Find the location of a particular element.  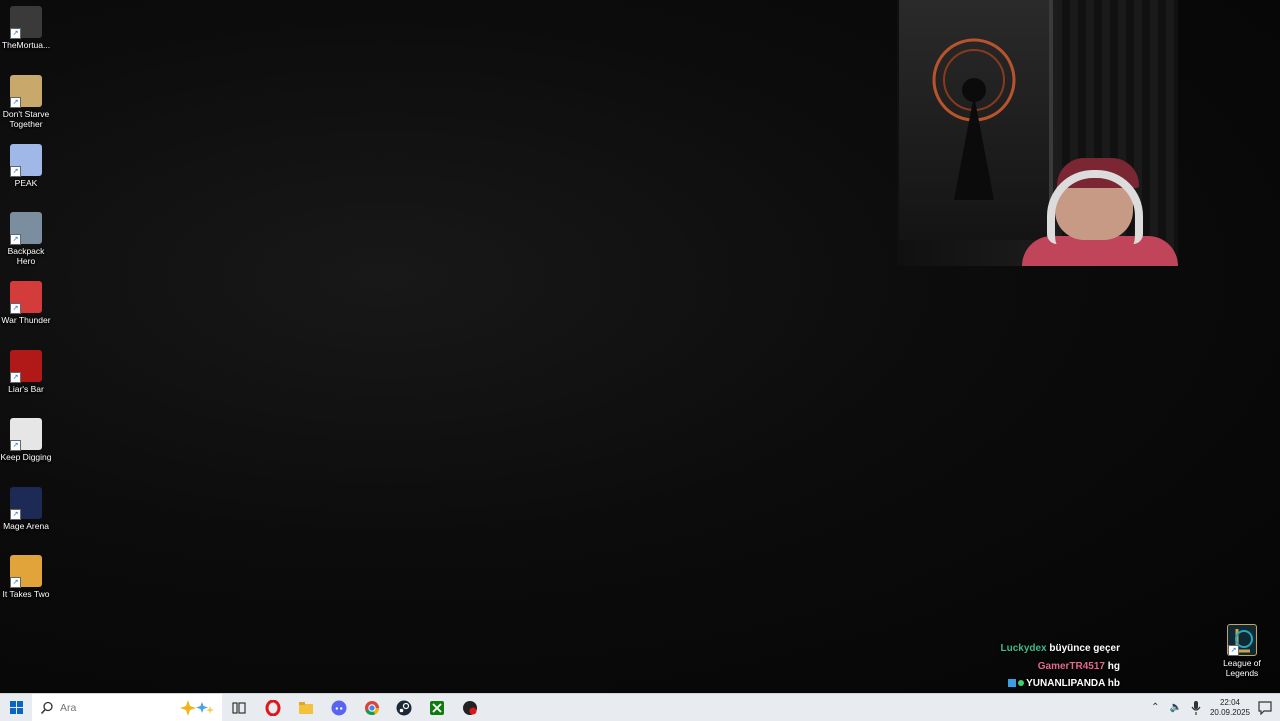

chat-username: Luckydex is located at coordinates (1023, 648).